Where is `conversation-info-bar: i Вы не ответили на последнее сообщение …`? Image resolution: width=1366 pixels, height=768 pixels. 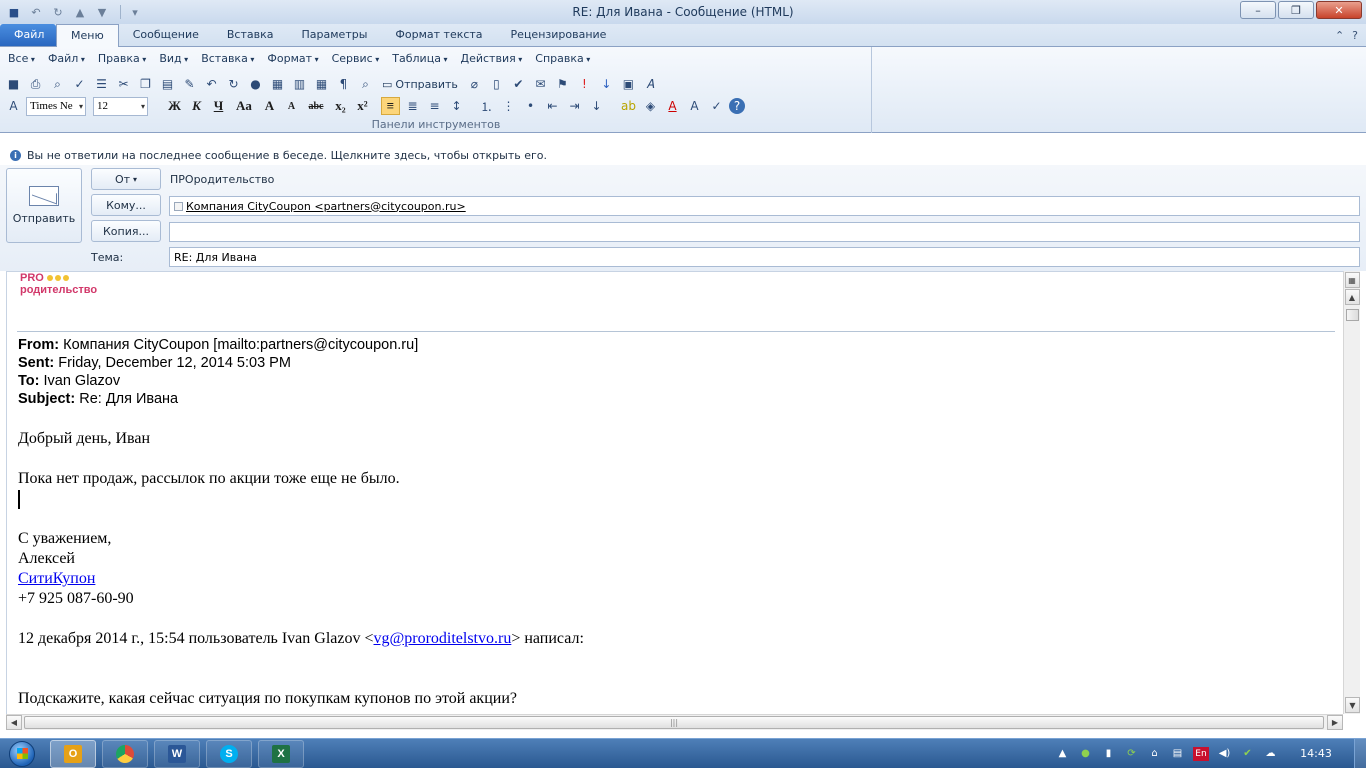
conversation-info-bar: i Вы не ответили на последнее сообщение … is located at coordinates (683, 155).